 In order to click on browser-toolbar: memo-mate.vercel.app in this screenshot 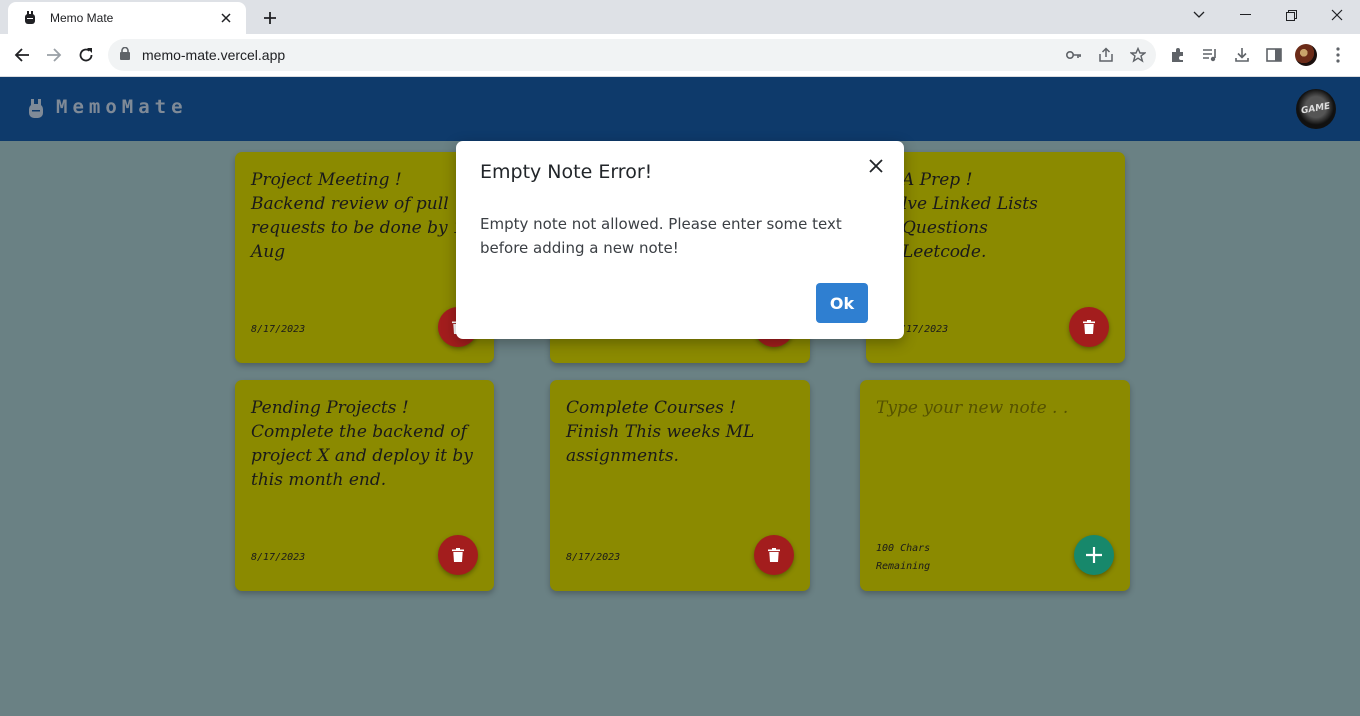, I will do `click(680, 55)`.